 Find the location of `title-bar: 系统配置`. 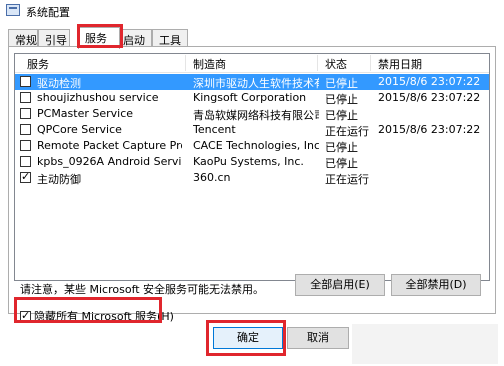

title-bar: 系统配置 is located at coordinates (252, 11).